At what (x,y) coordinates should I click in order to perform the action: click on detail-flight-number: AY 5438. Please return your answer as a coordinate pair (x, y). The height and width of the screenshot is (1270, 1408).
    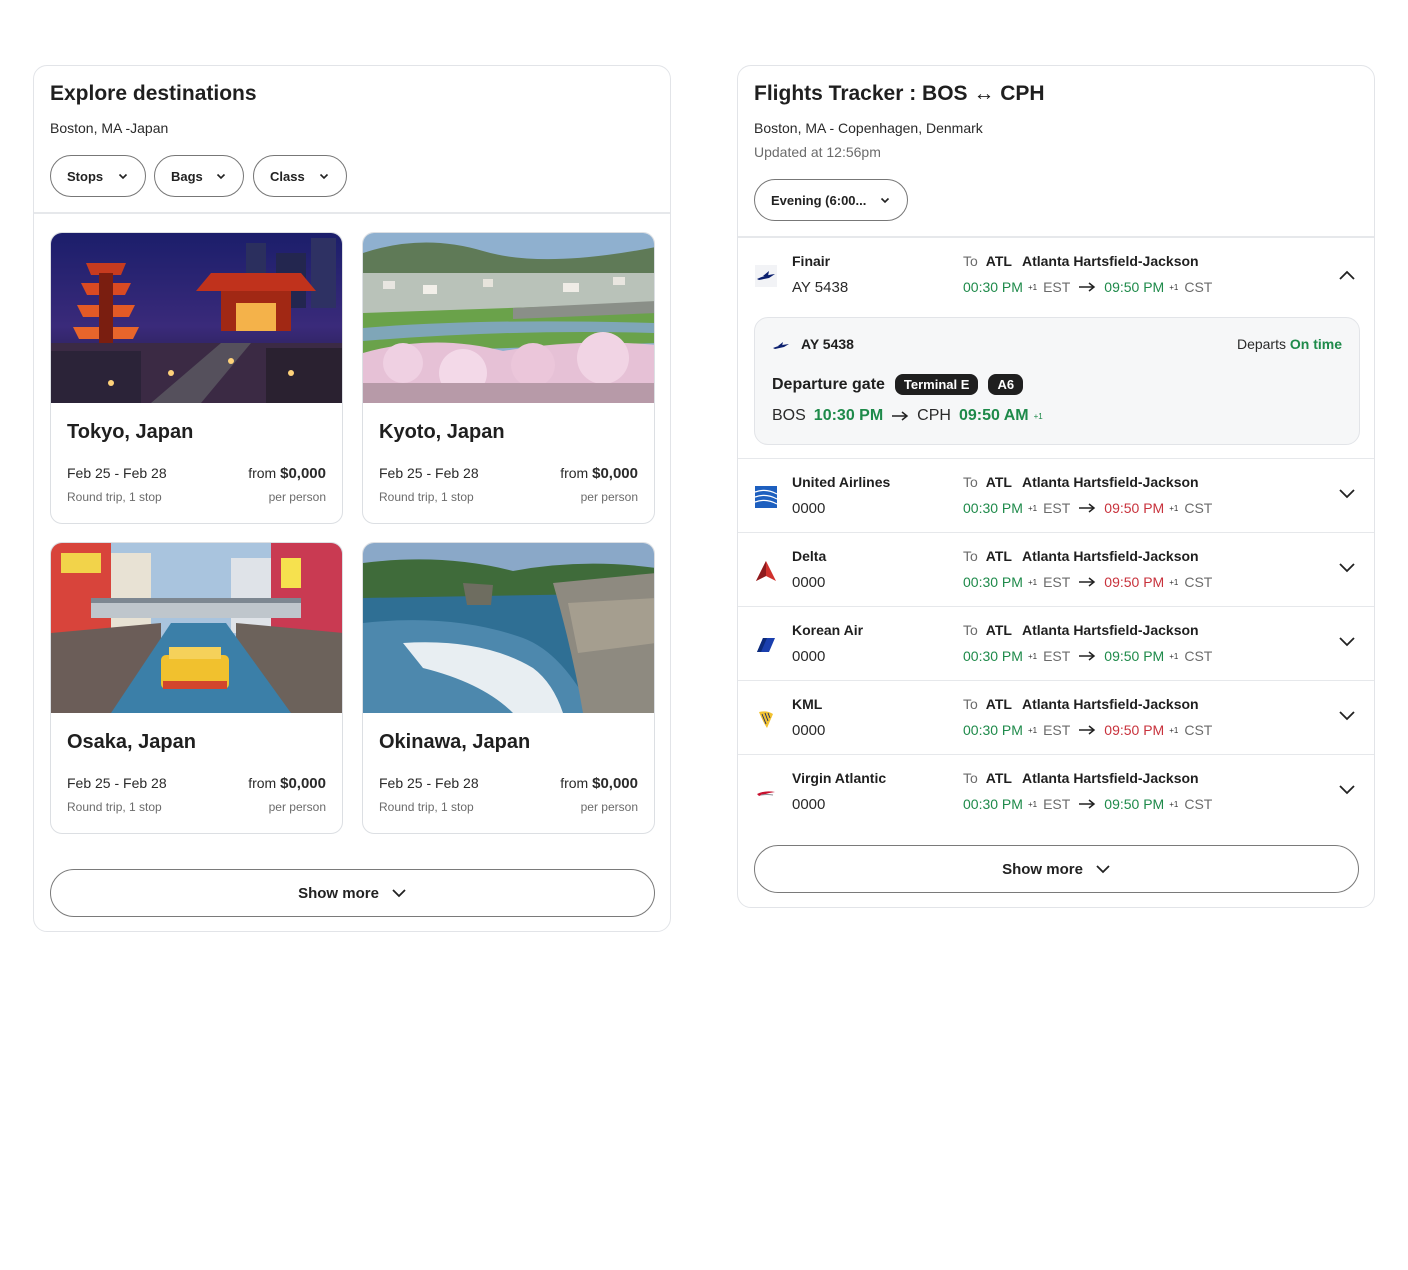
    Looking at the image, I should click on (827, 344).